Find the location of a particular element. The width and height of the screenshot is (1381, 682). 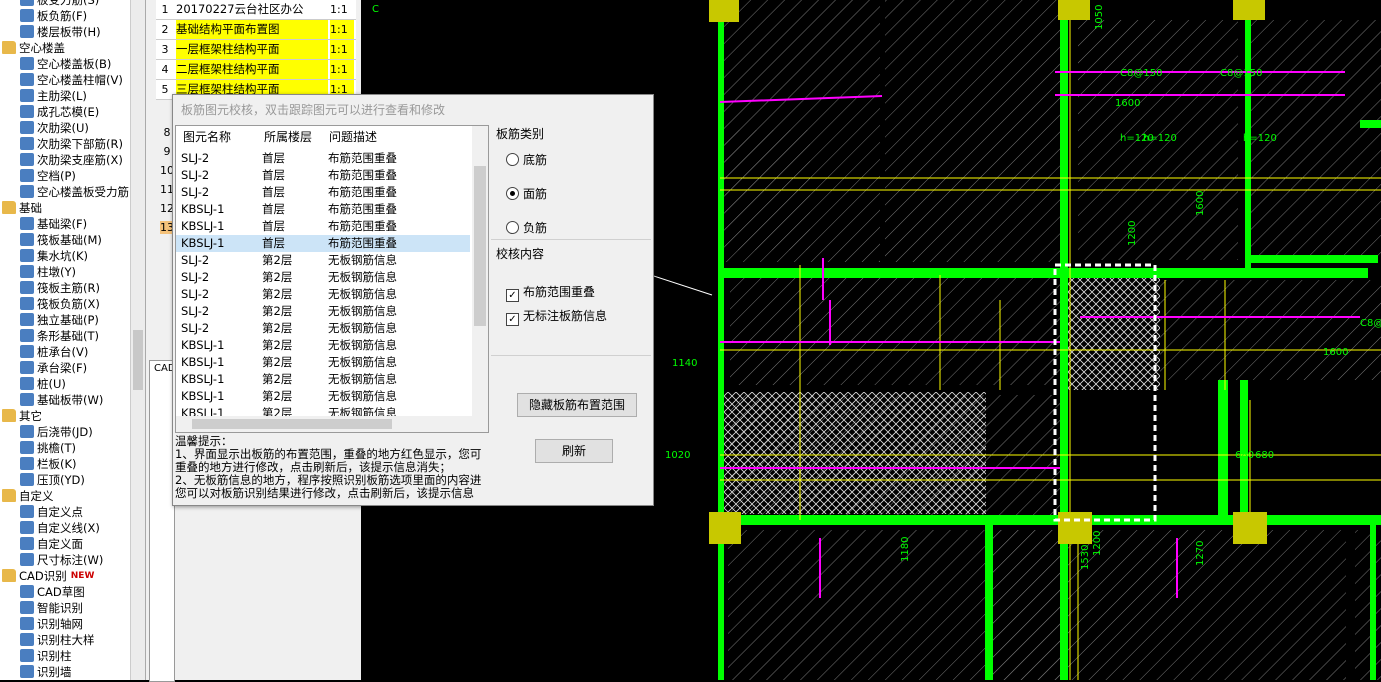

column-header-floor: 所属楼层 is located at coordinates (288, 137).